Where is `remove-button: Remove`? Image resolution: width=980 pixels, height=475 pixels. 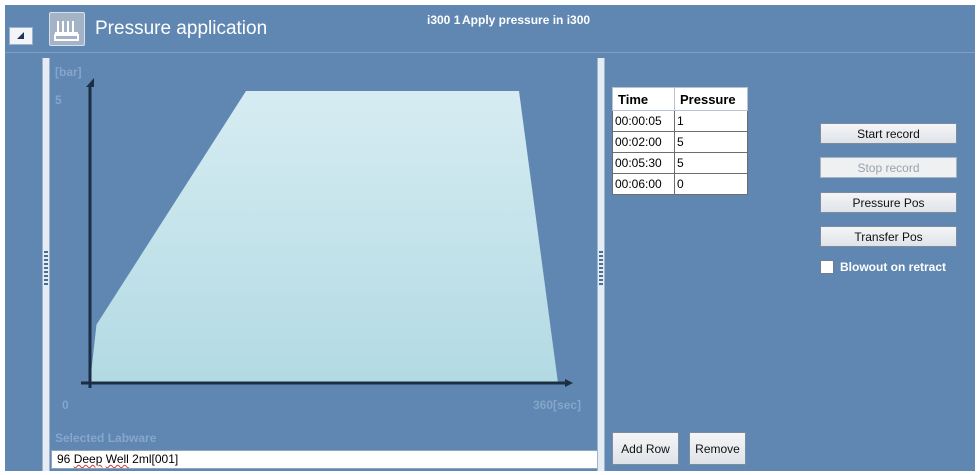 remove-button: Remove is located at coordinates (717, 448).